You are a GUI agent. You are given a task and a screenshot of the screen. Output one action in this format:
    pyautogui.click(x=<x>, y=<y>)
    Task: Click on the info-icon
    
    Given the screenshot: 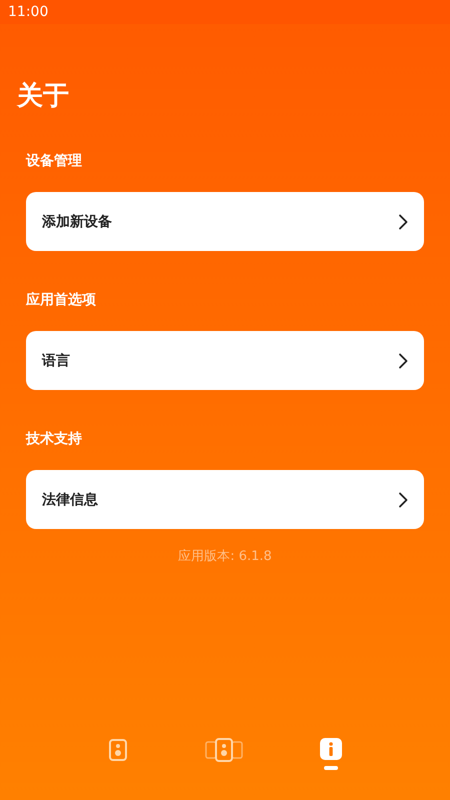 What is the action you would take?
    pyautogui.click(x=331, y=749)
    